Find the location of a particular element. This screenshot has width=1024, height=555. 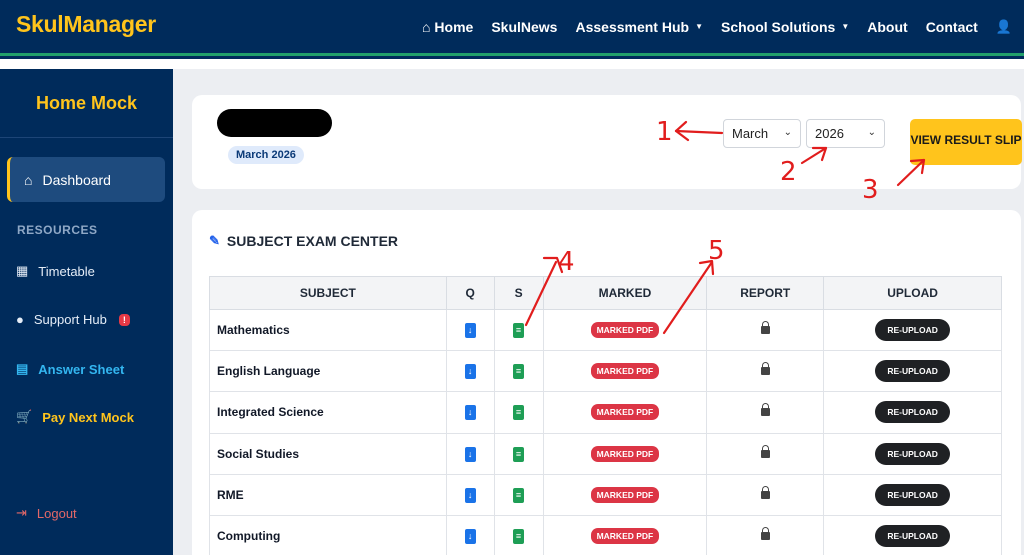

subject-cell: Mathematics is located at coordinates (328, 330).